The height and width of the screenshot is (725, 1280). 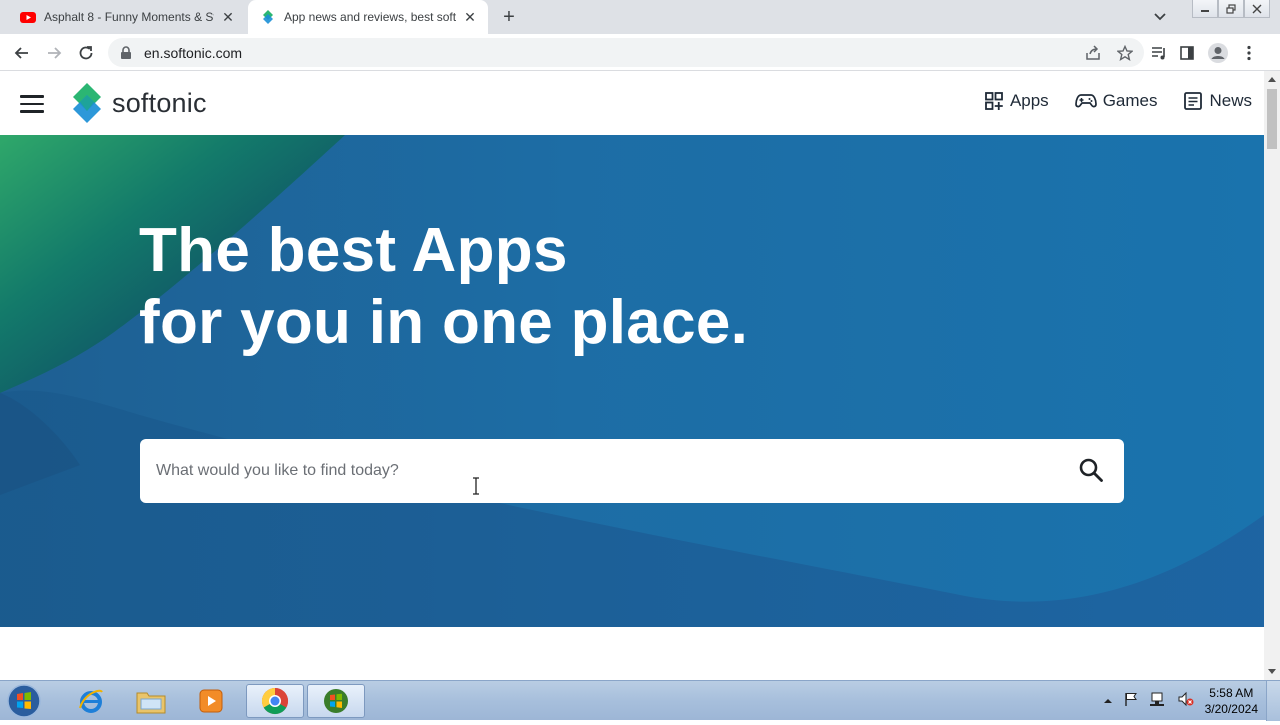 I want to click on profile-avatar-icon, so click(x=1218, y=53).